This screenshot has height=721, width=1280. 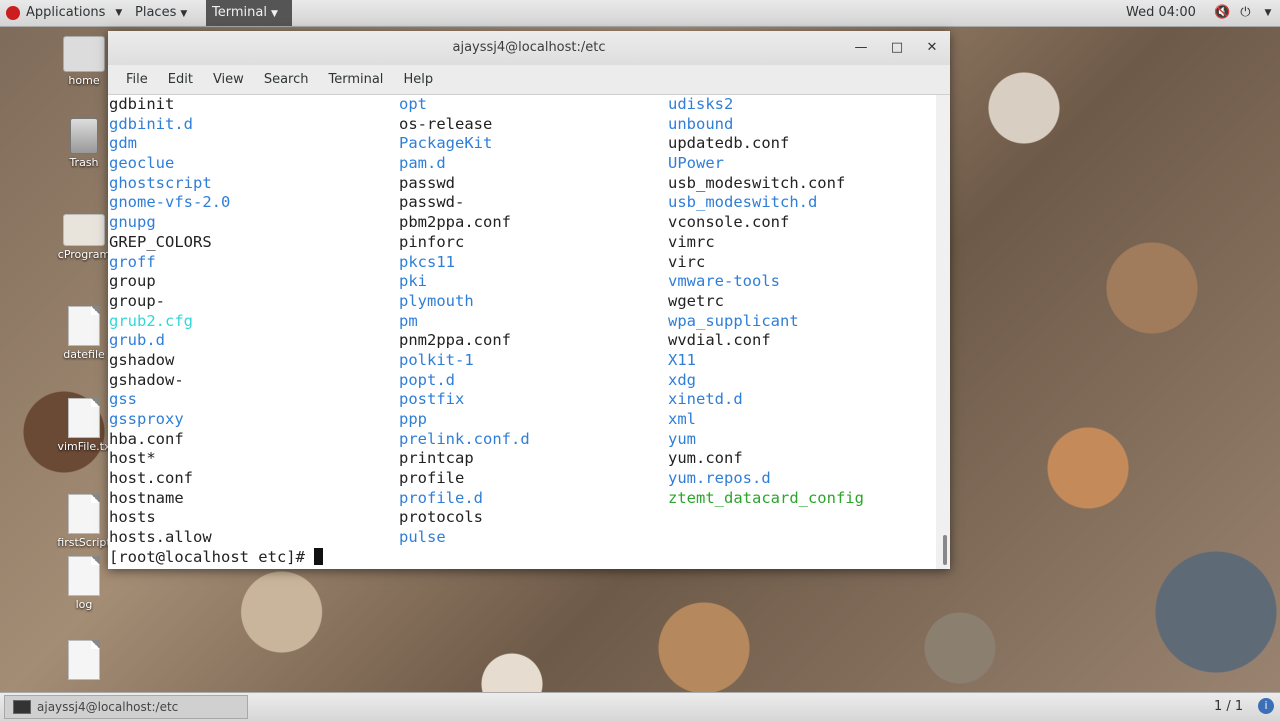 I want to click on places-label: Places, so click(x=156, y=12).